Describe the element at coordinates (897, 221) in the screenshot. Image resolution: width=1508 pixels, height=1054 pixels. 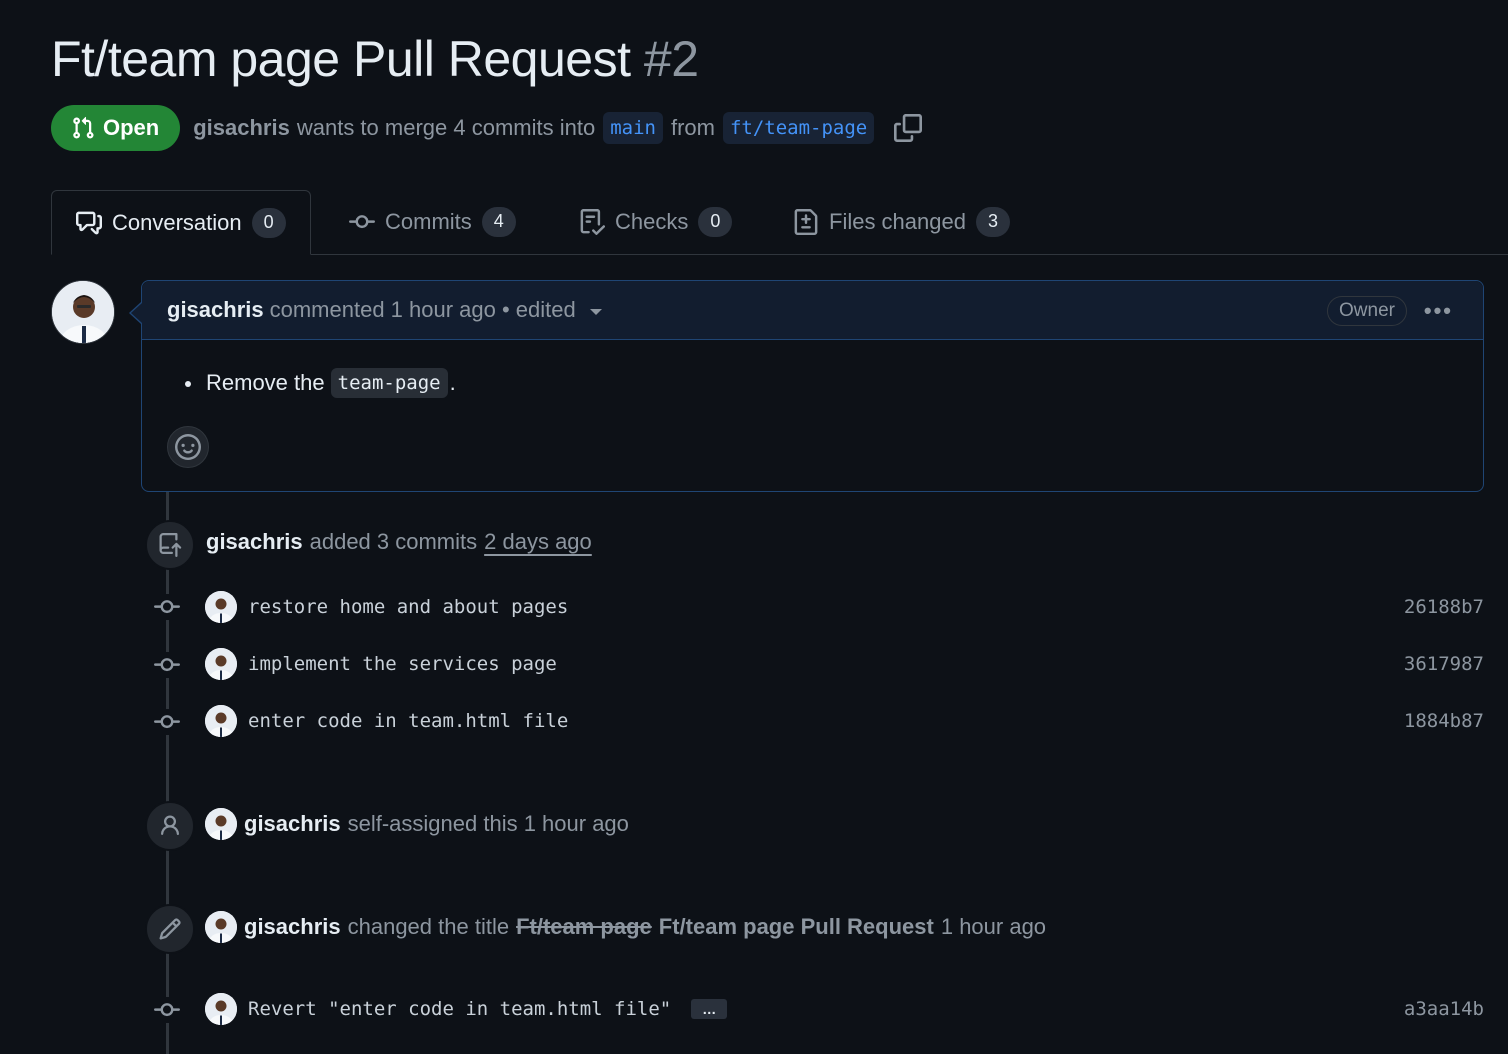
I see `tab-label: Files changed` at that location.